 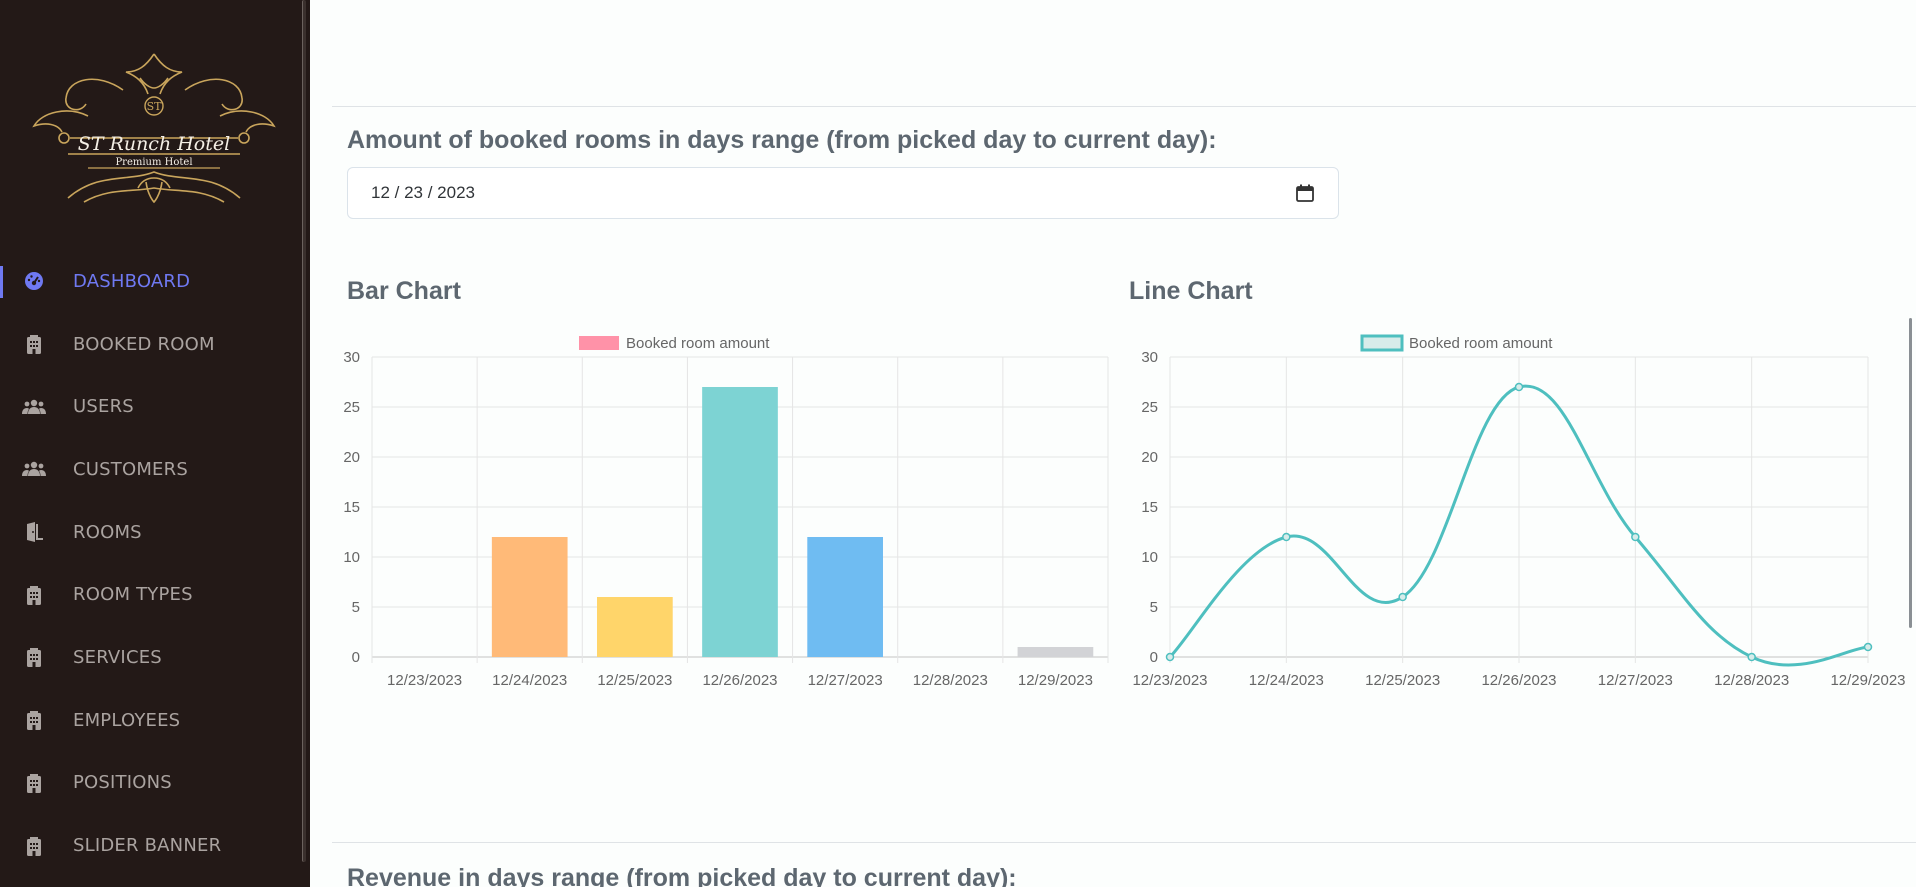 What do you see at coordinates (153, 162) in the screenshot?
I see `svg-text: Premium Hotel` at bounding box center [153, 162].